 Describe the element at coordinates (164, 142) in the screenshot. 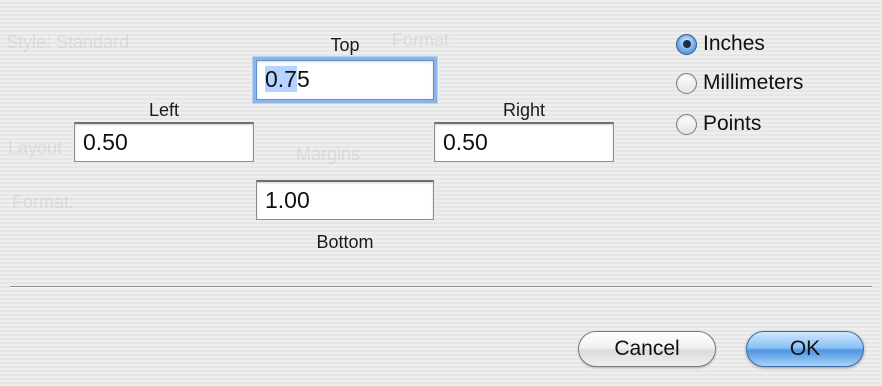

I see `left-margin-field: 0.50` at that location.